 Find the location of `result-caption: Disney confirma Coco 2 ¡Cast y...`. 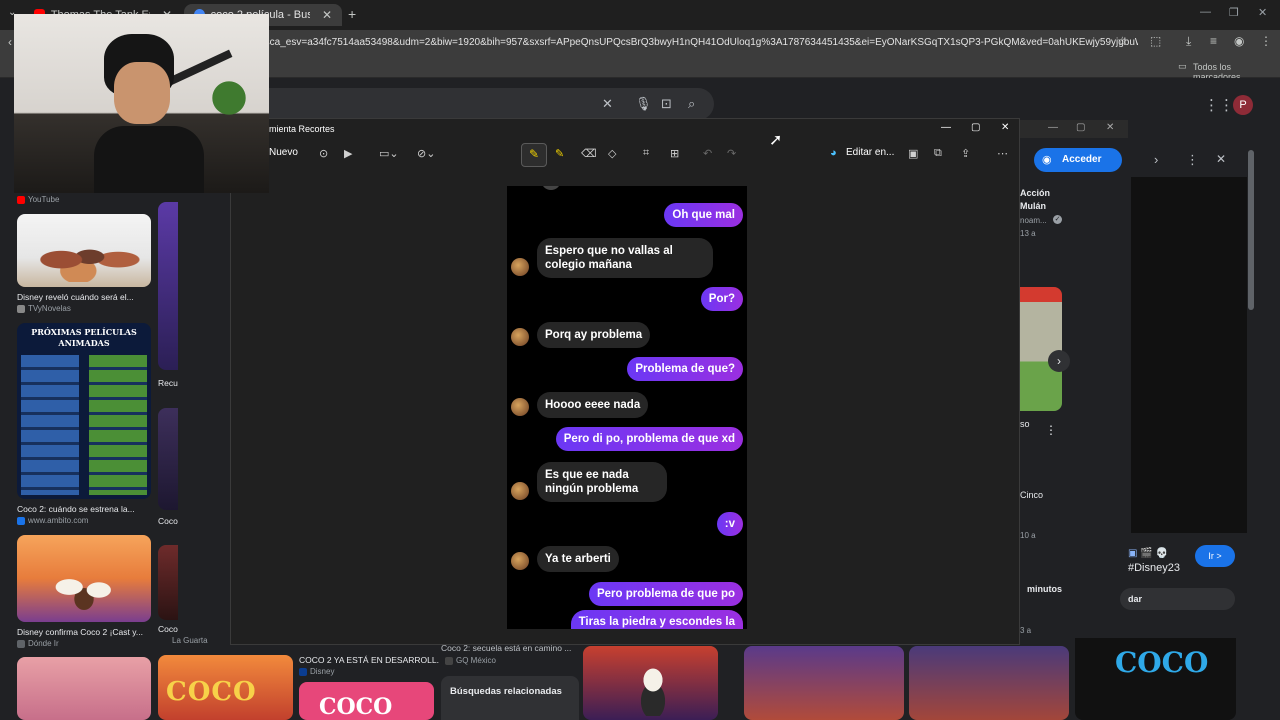

result-caption: Disney confirma Coco 2 ¡Cast y... is located at coordinates (84, 632).